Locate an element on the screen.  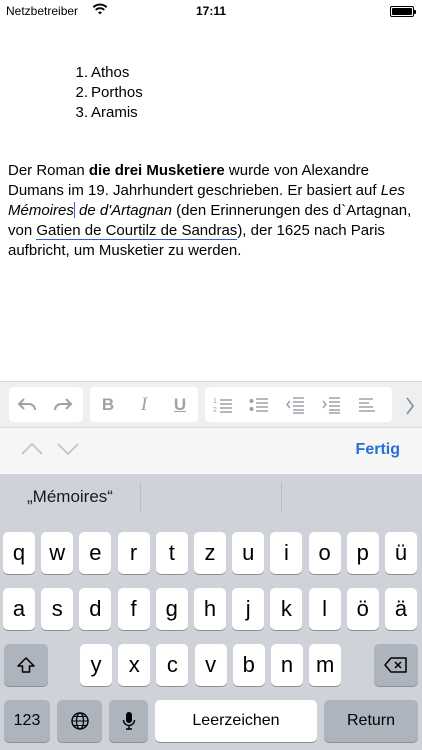
letter-key: q is located at coordinates (19, 553).